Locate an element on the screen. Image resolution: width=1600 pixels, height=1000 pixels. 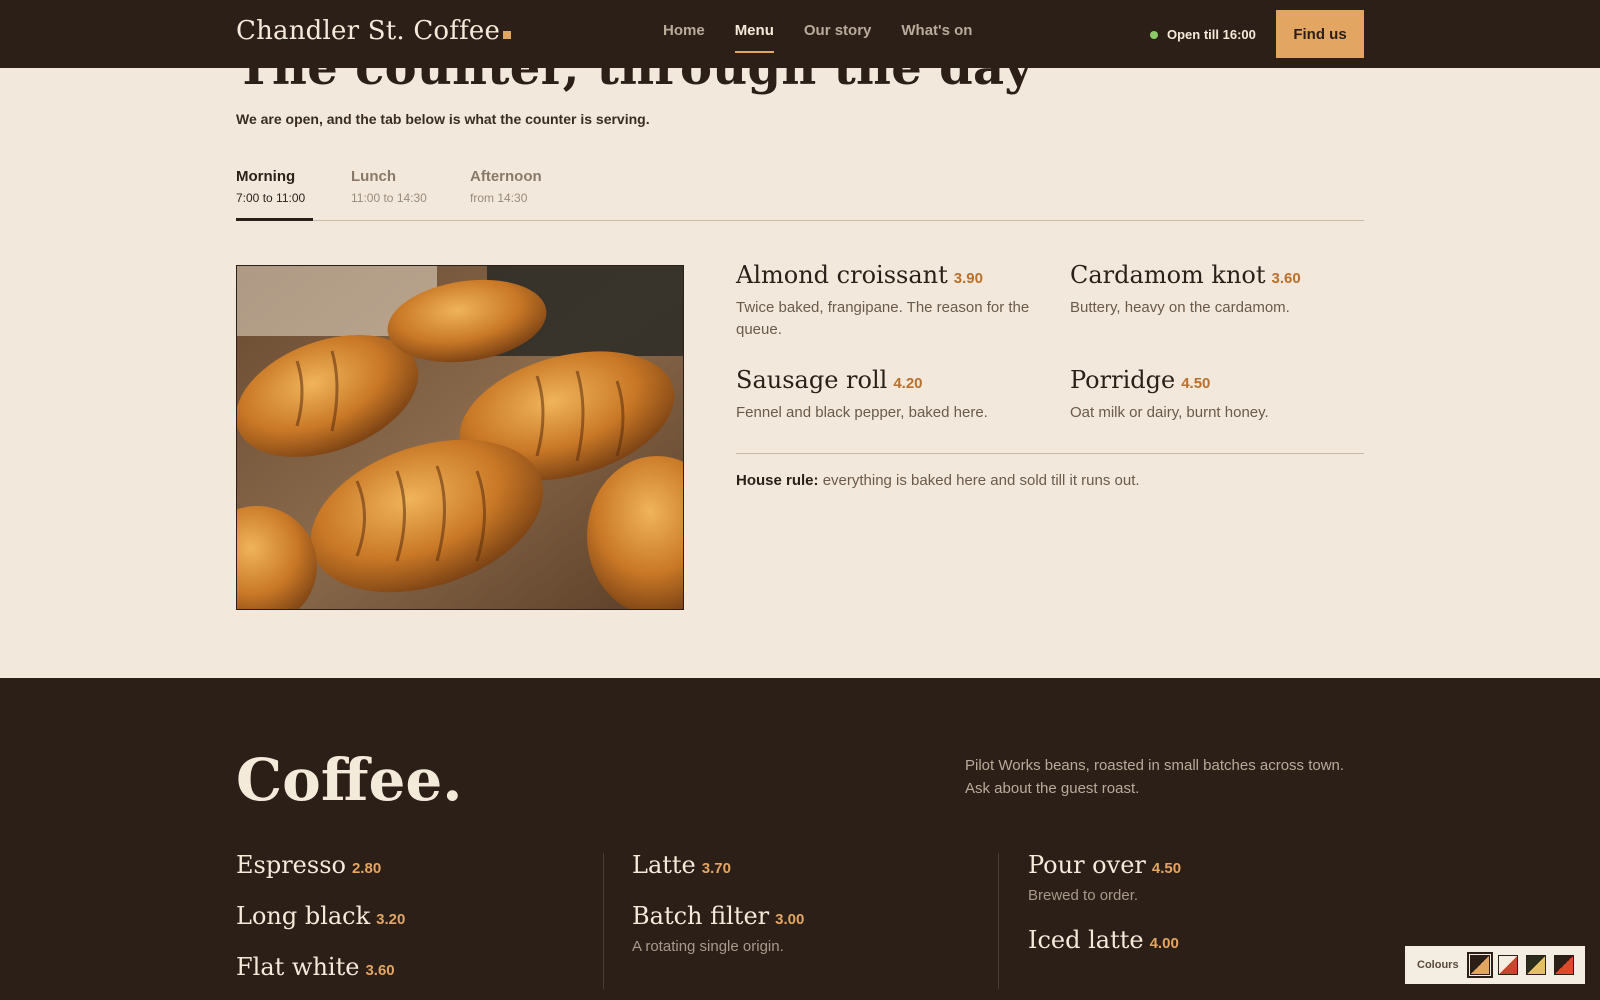
coffee-item-name: Flat white is located at coordinates (298, 967).